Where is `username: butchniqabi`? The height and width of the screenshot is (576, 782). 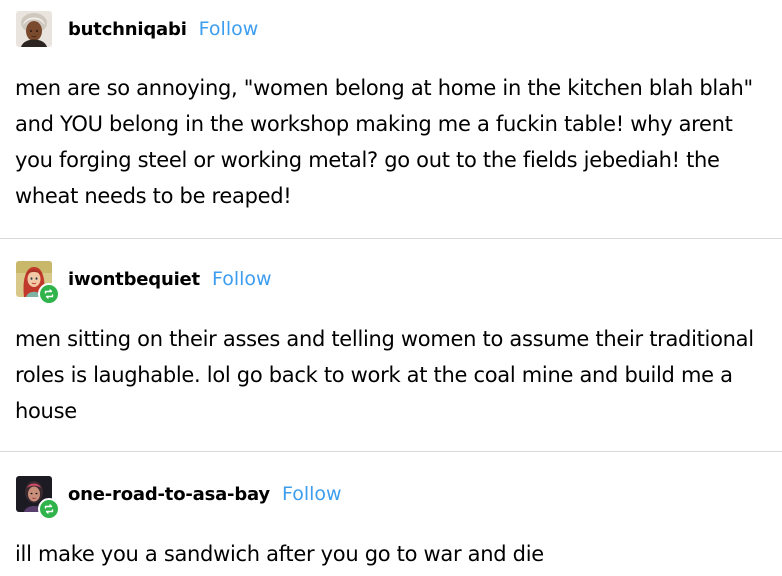
username: butchniqabi is located at coordinates (127, 29).